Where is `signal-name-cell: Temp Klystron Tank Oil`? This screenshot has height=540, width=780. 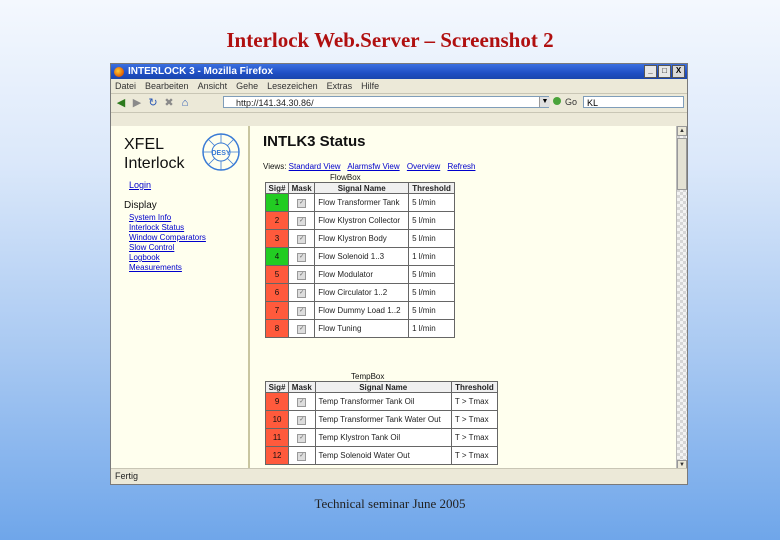 signal-name-cell: Temp Klystron Tank Oil is located at coordinates (383, 437).